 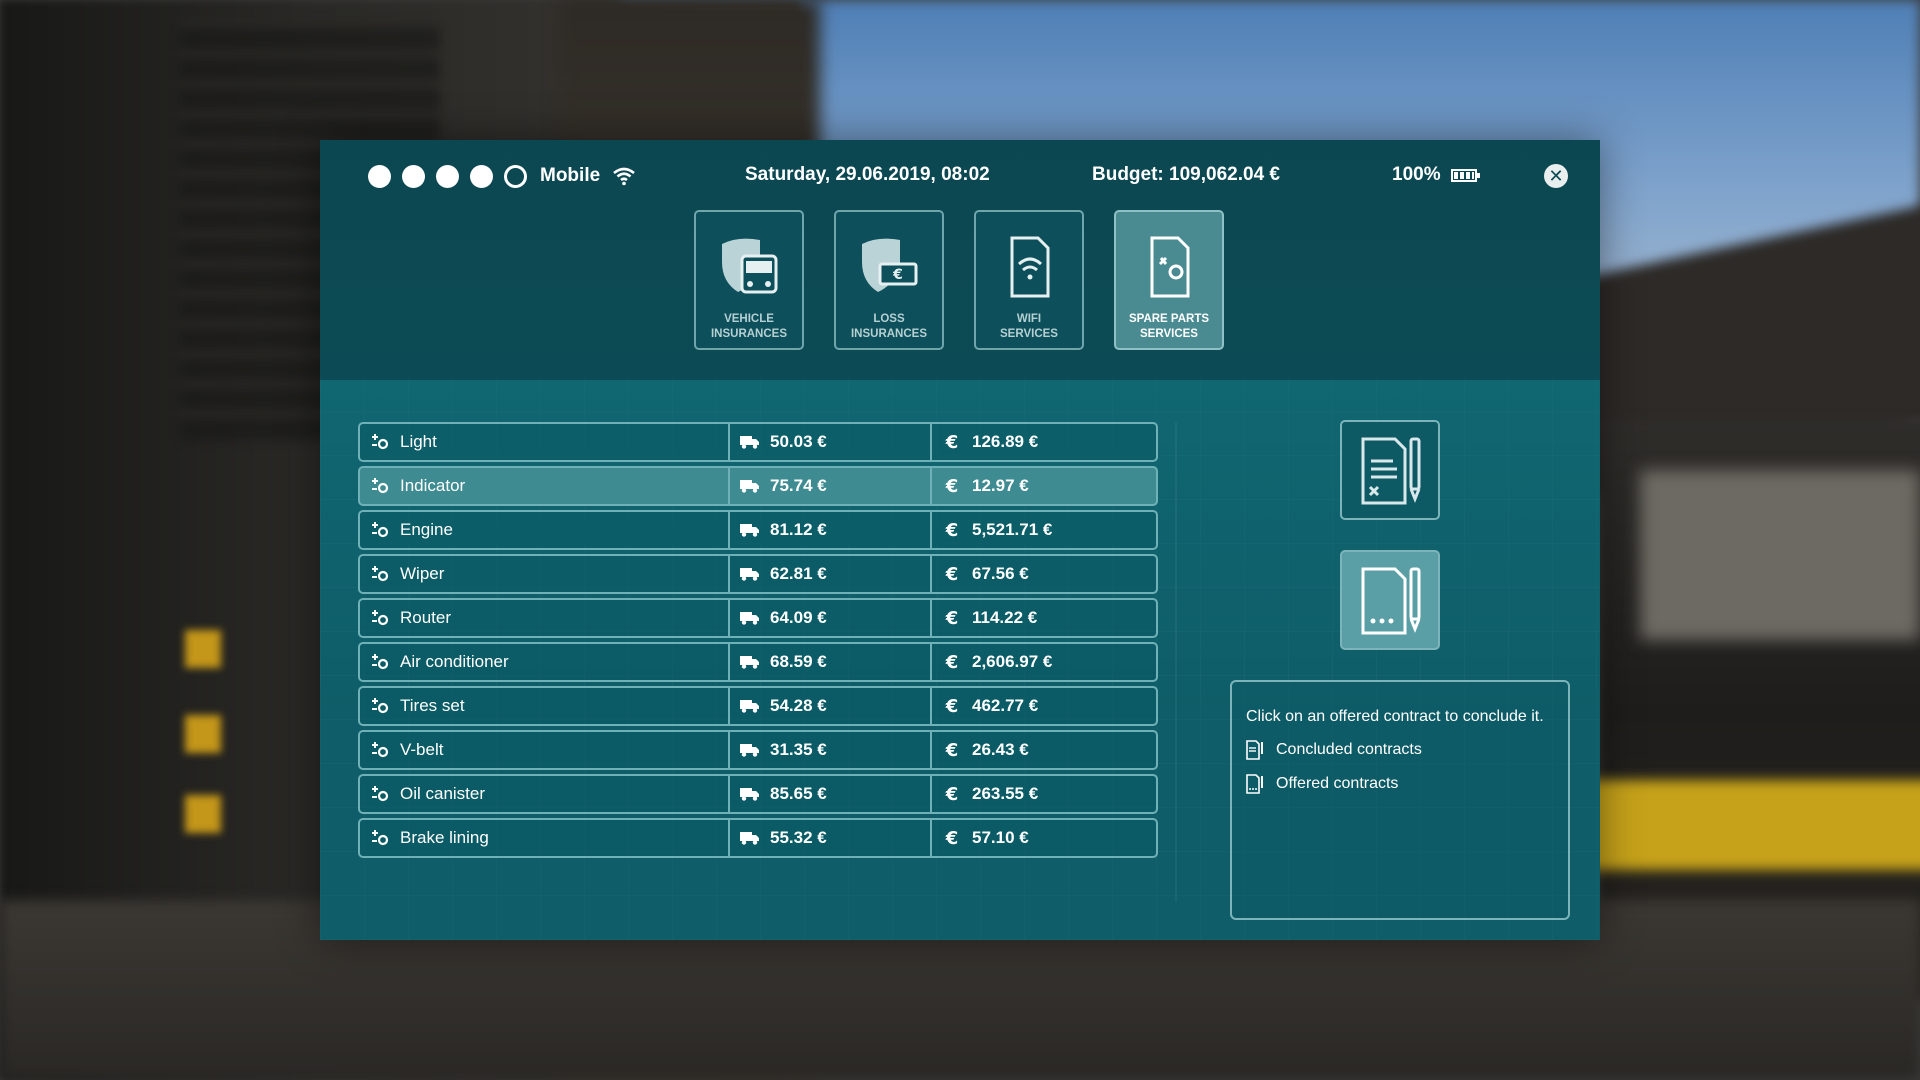 What do you see at coordinates (545, 530) in the screenshot?
I see `part-name-cell: Engine` at bounding box center [545, 530].